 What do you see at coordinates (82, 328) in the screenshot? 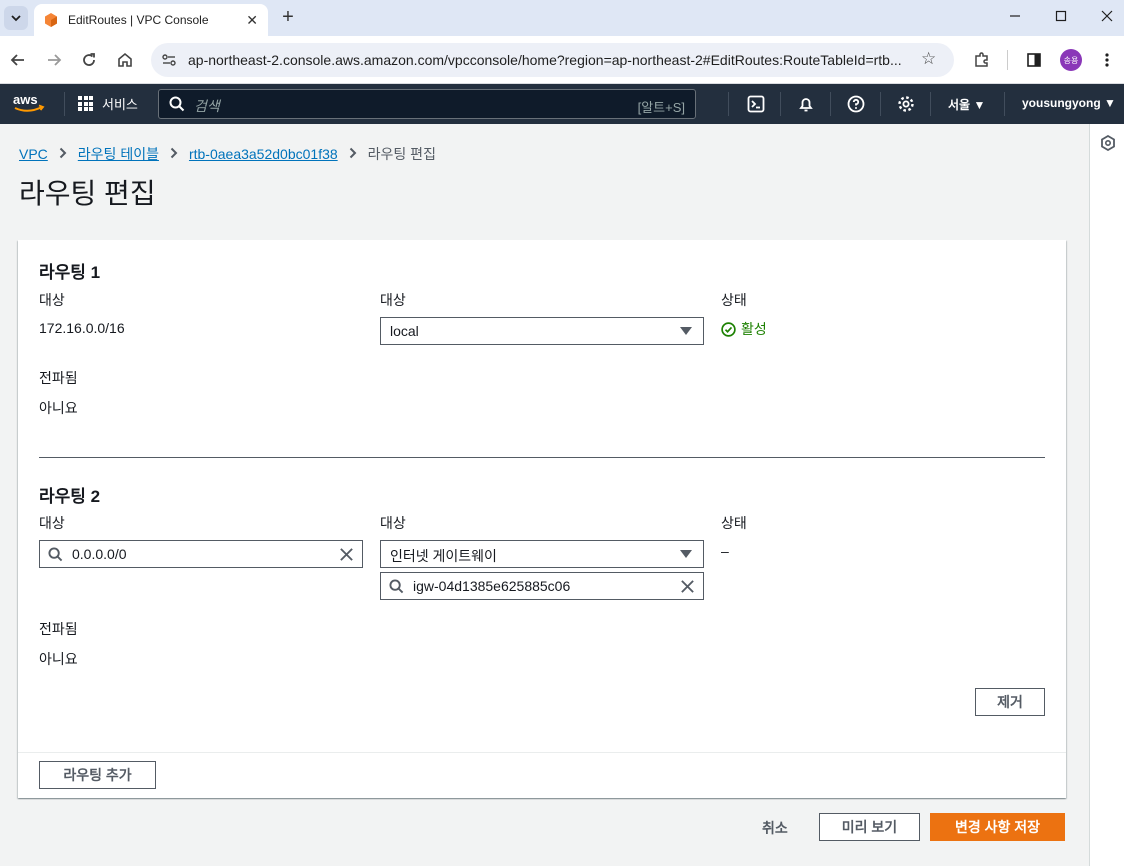
I see `route-1-destination-value: 172.16.0.0/16` at bounding box center [82, 328].